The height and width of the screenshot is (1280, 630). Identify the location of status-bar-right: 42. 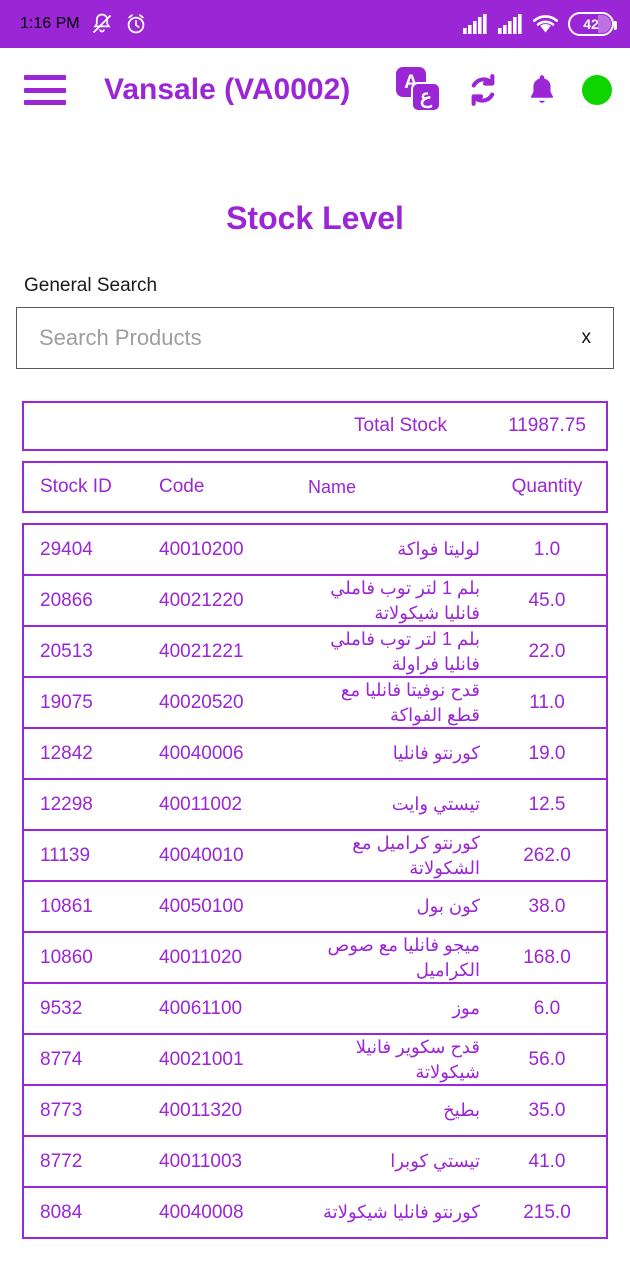
(539, 24).